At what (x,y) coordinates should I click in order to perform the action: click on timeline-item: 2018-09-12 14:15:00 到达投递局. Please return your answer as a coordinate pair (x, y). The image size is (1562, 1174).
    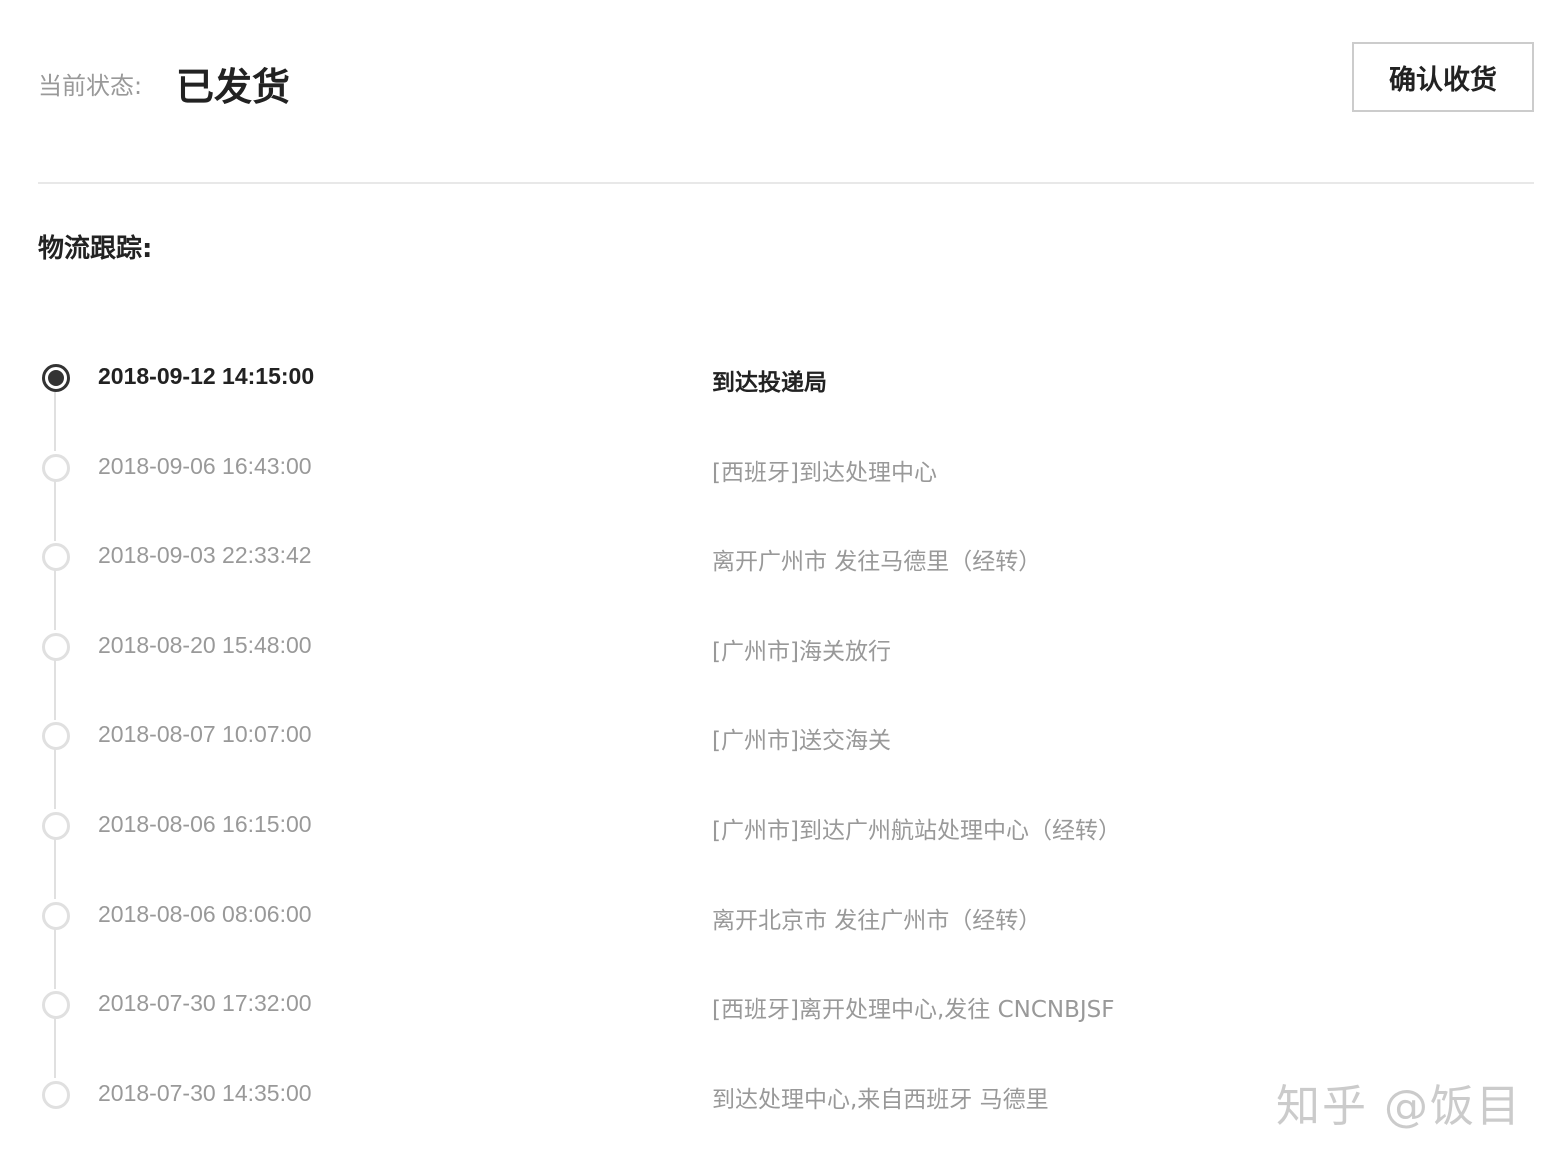
    Looking at the image, I should click on (786, 392).